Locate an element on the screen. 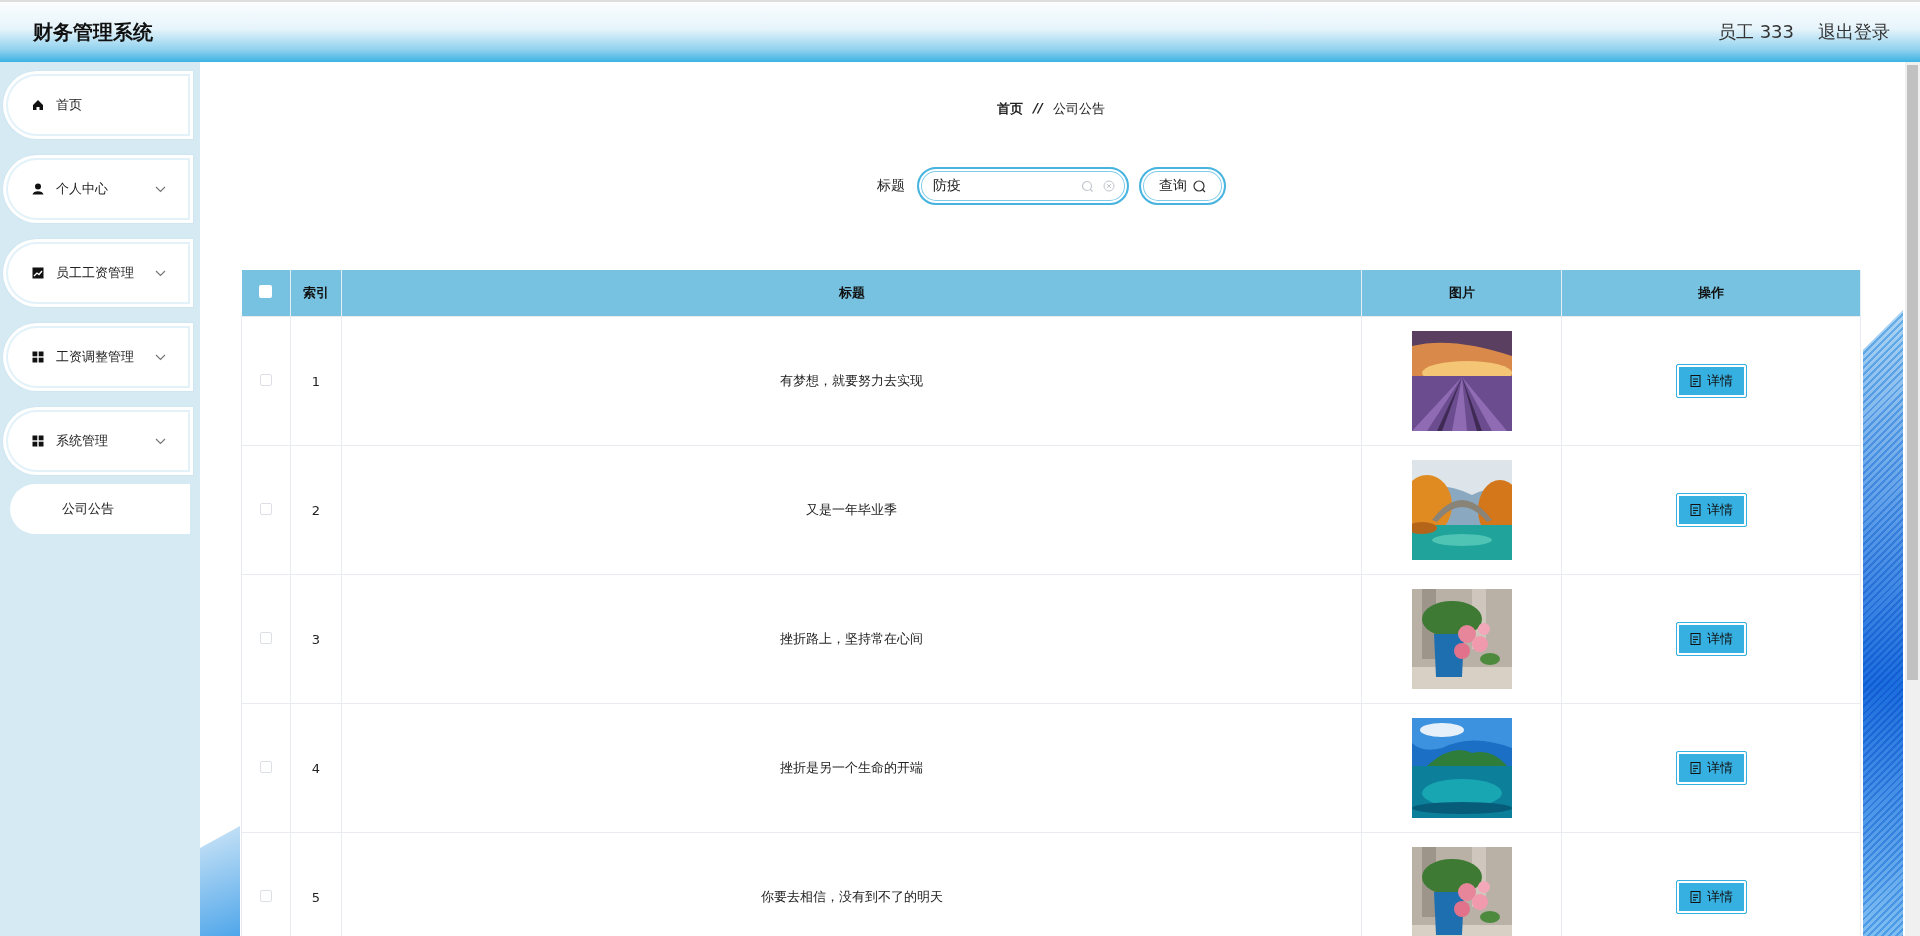  logout-link: 退出登录 is located at coordinates (1854, 32).